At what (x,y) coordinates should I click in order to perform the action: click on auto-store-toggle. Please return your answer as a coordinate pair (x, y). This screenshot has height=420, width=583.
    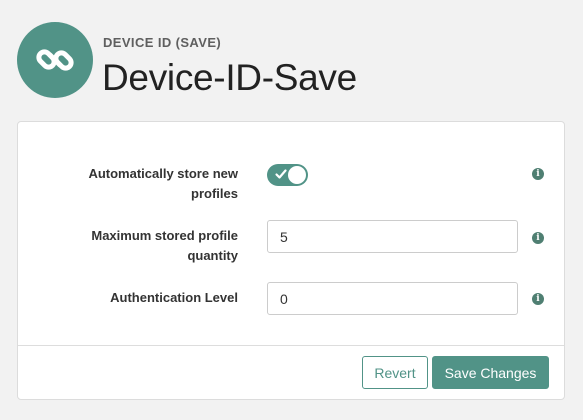
    Looking at the image, I should click on (287, 175).